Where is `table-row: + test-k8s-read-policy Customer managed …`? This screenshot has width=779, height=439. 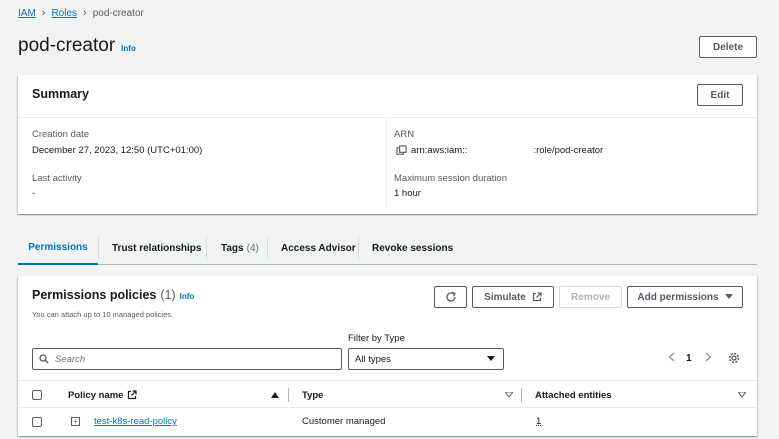 table-row: + test-k8s-read-policy Customer managed … is located at coordinates (387, 421).